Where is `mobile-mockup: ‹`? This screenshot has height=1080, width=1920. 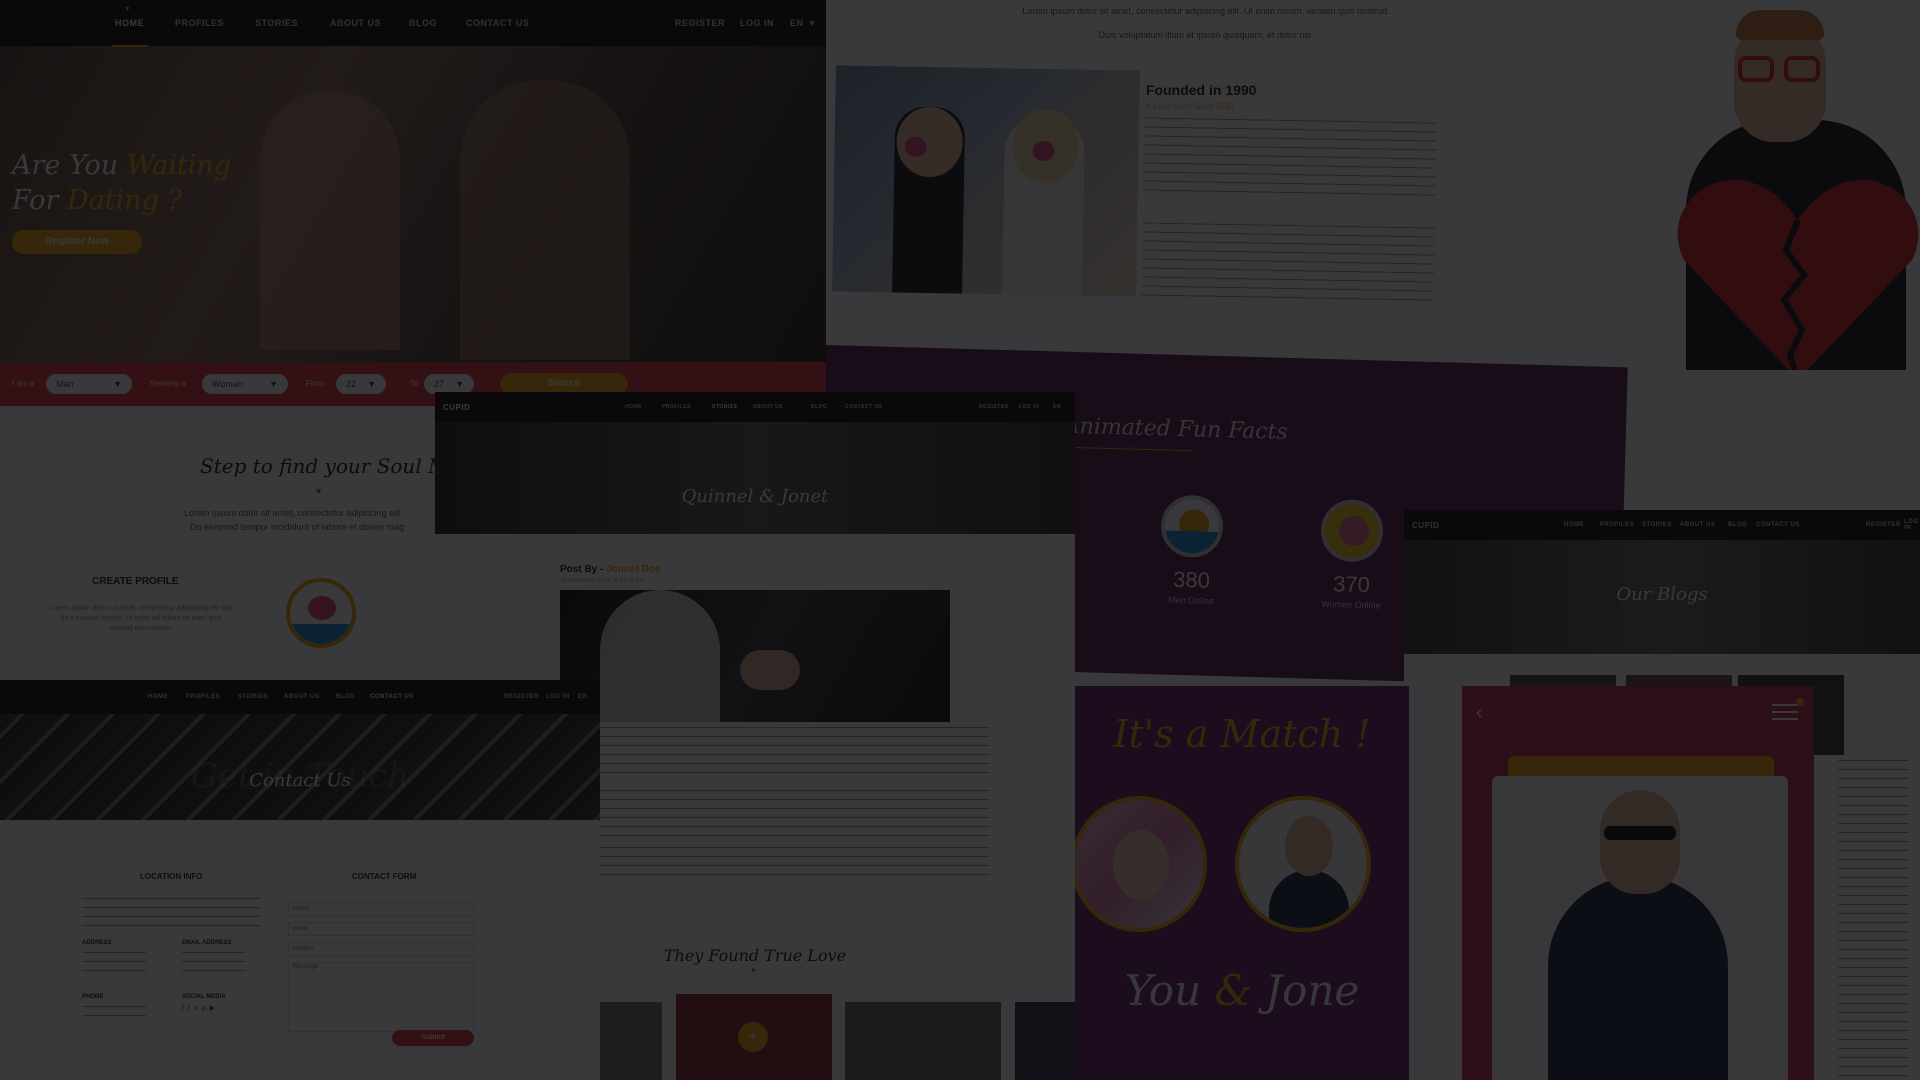
mobile-mockup: ‹ is located at coordinates (1638, 883).